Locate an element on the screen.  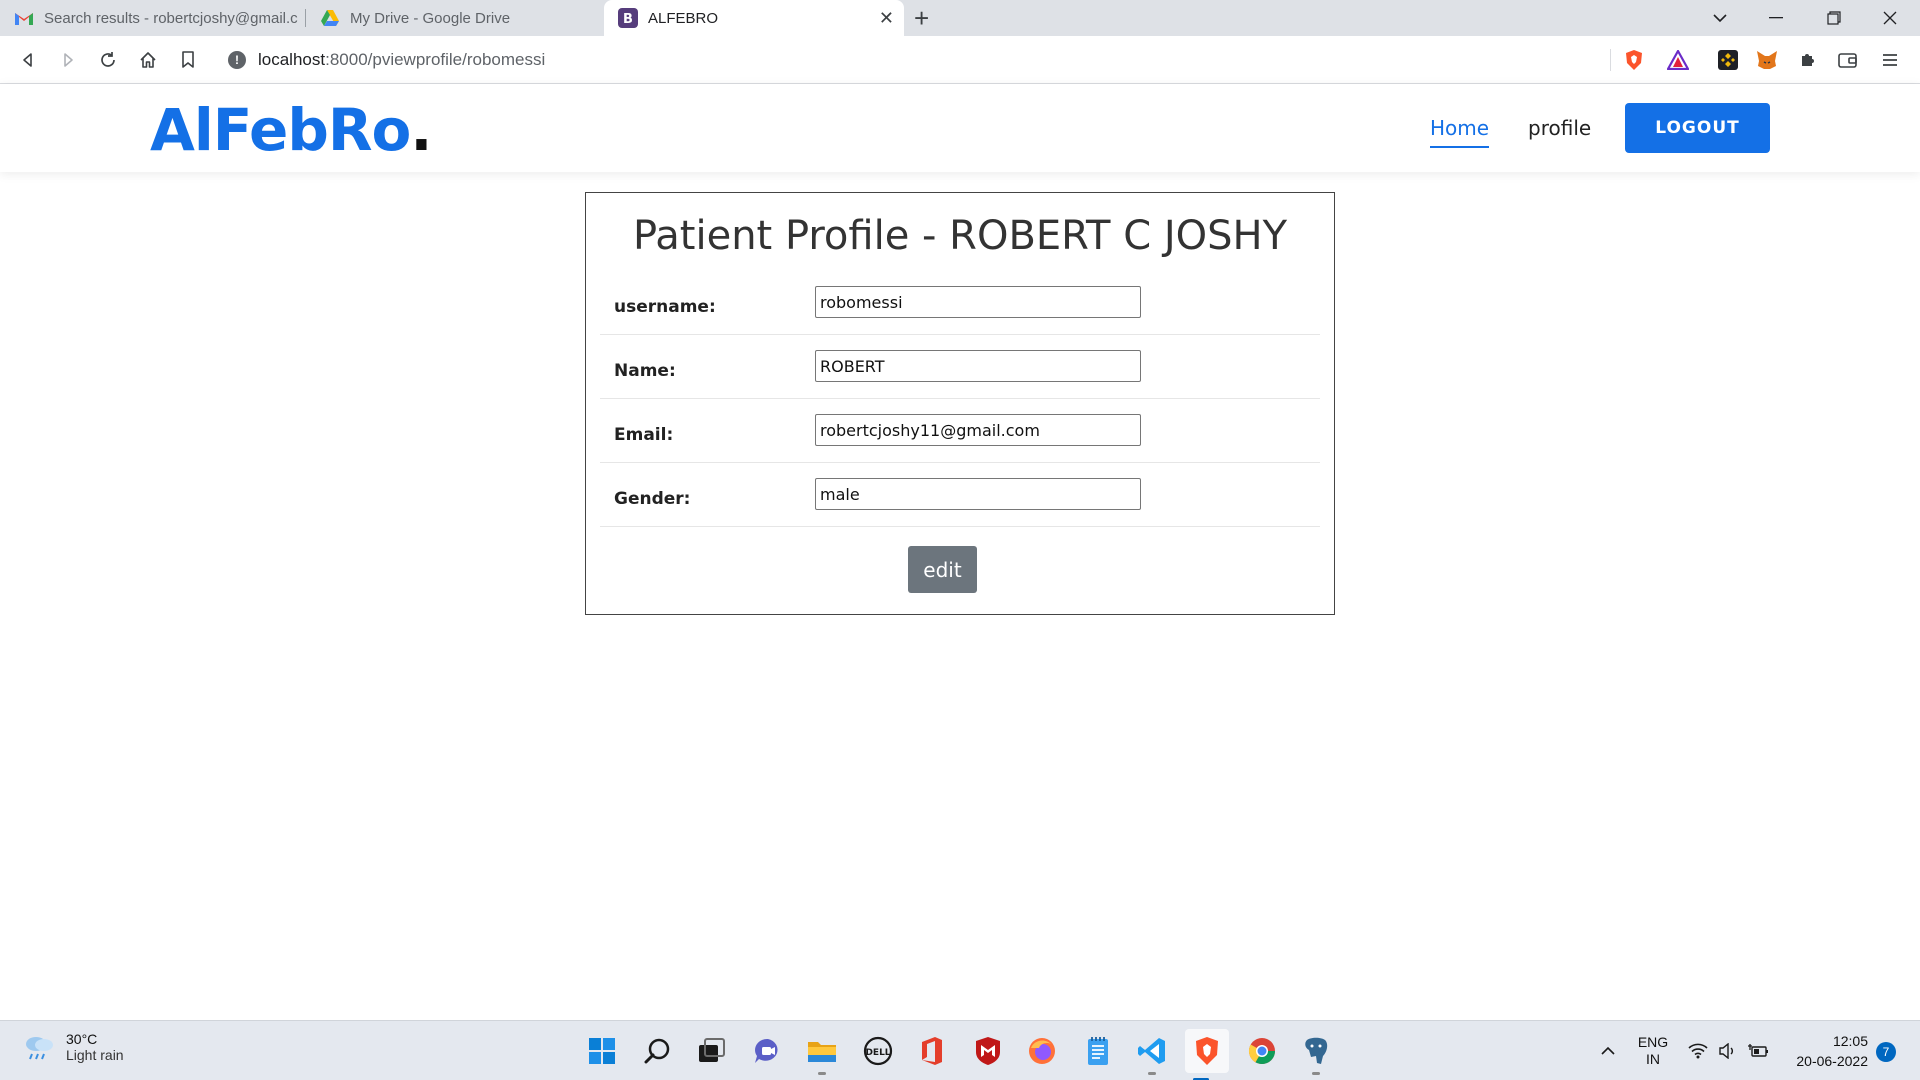
wallet-icon is located at coordinates (1848, 60).